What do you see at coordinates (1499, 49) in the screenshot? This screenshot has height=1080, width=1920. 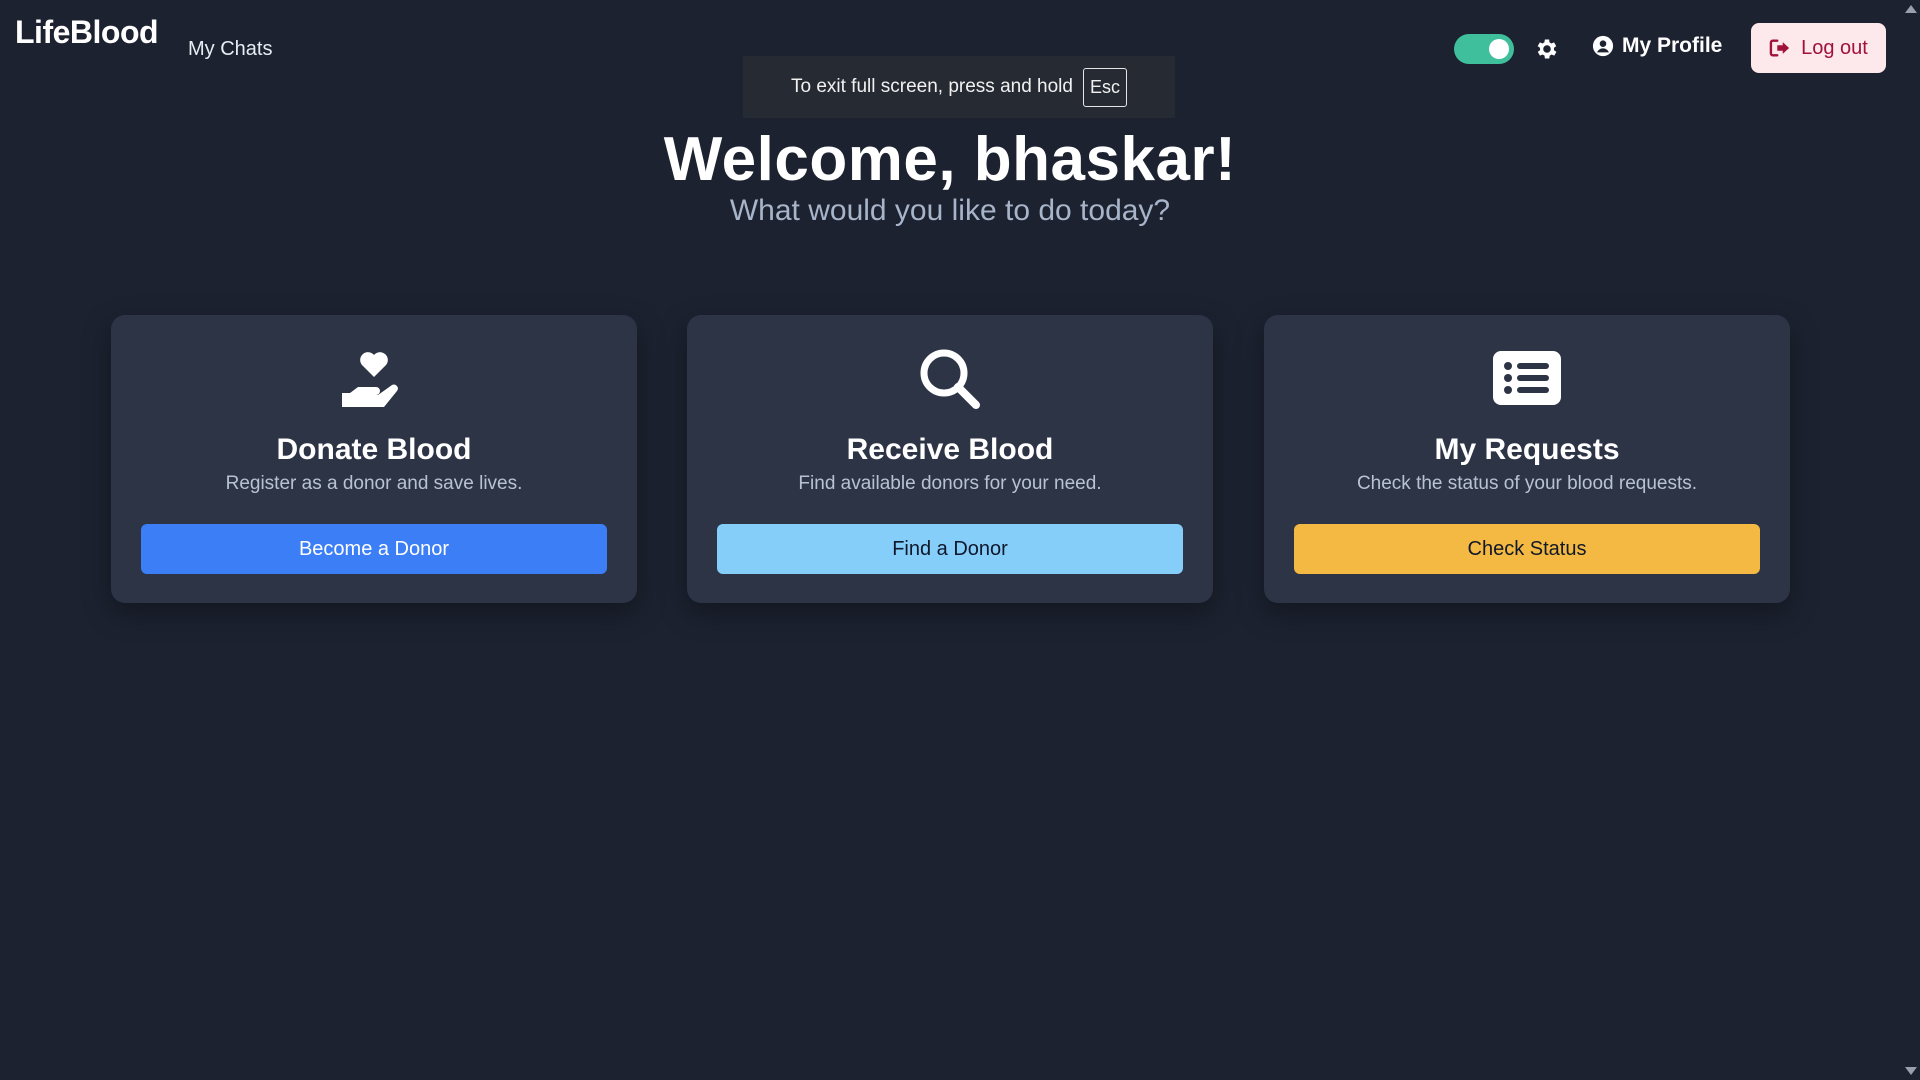 I see `toggle-knob` at bounding box center [1499, 49].